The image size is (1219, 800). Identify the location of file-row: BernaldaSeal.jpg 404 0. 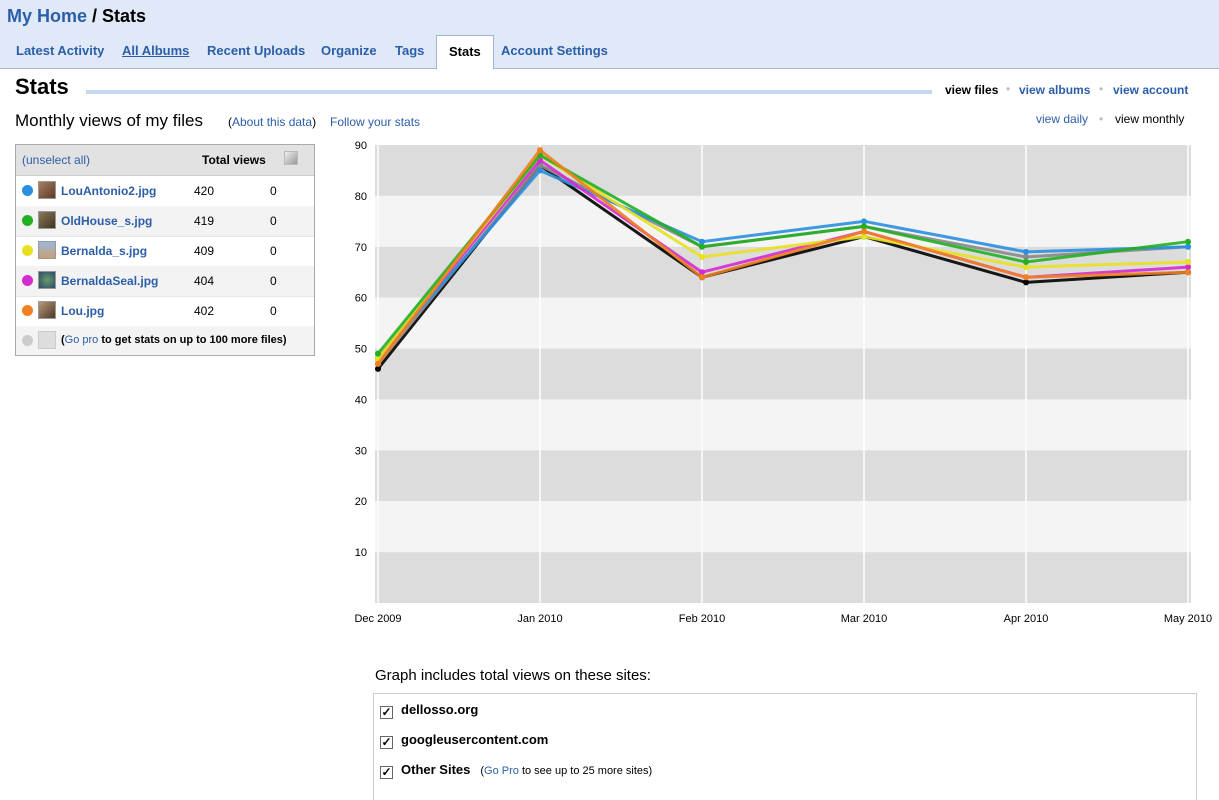
(165, 281).